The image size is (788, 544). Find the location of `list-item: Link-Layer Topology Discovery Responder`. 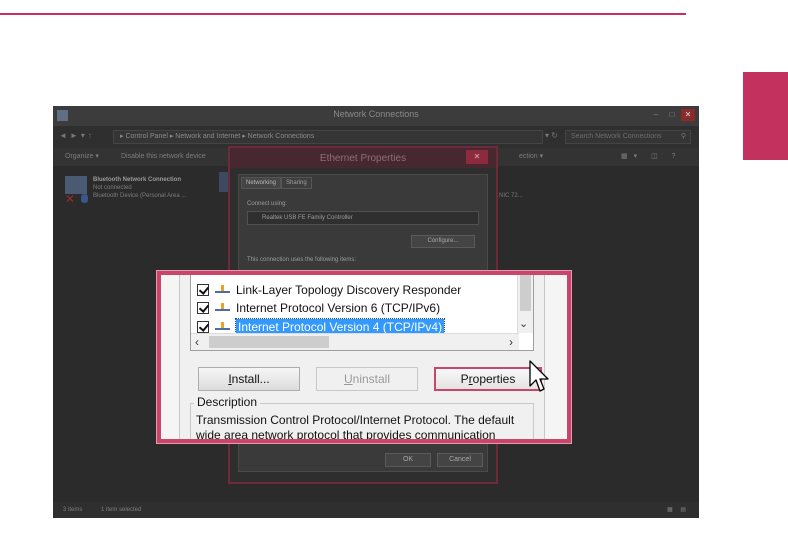

list-item: Link-Layer Topology Discovery Responder is located at coordinates (329, 289).